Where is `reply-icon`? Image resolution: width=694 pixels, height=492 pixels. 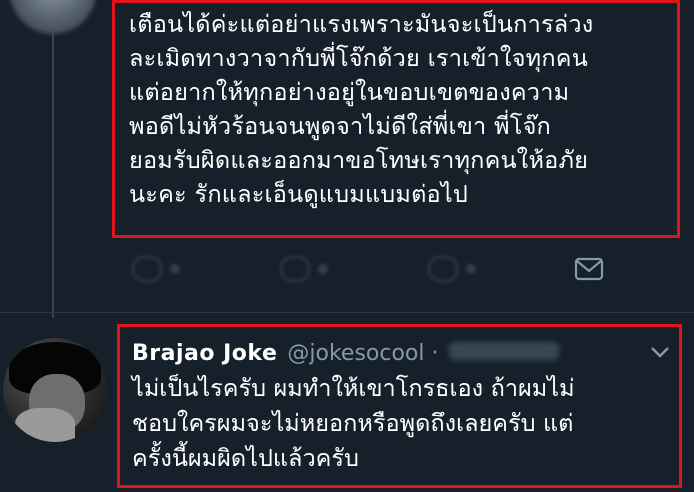 reply-icon is located at coordinates (147, 269).